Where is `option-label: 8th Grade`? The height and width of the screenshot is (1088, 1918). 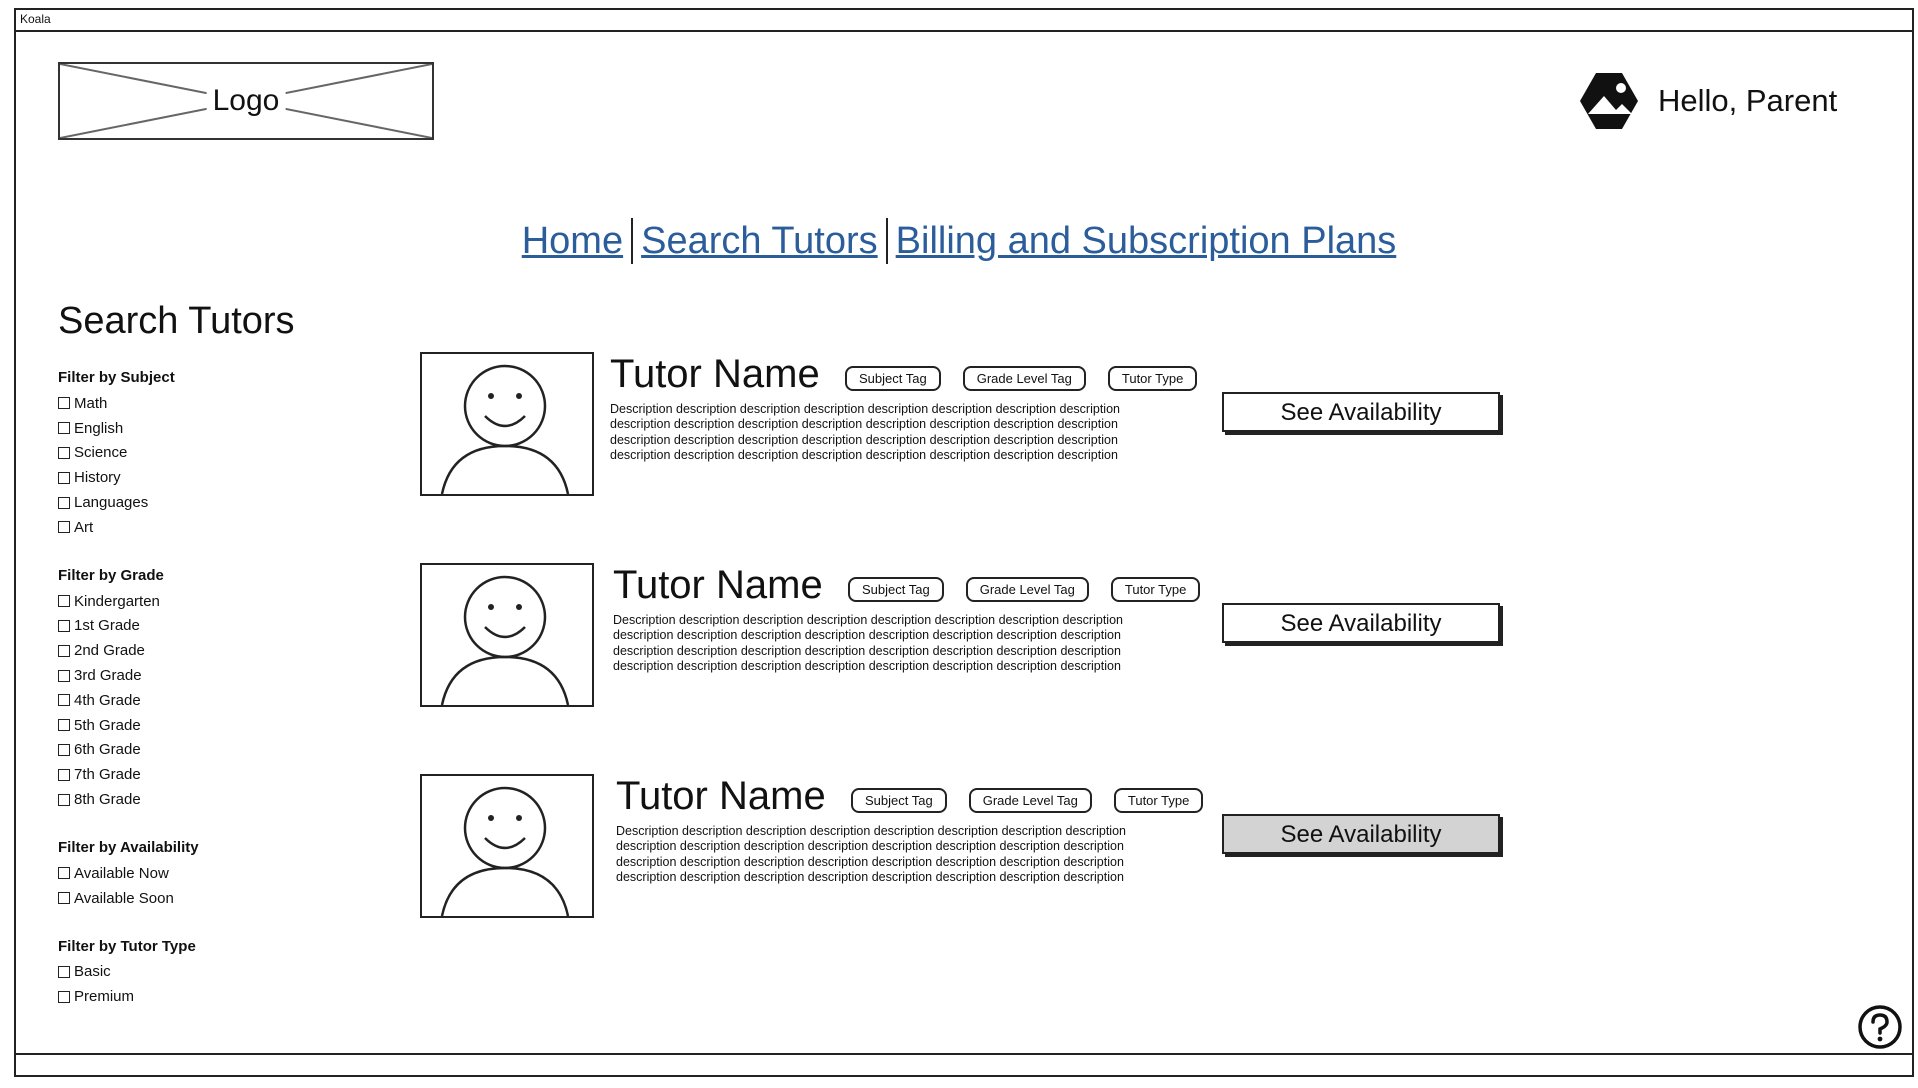 option-label: 8th Grade is located at coordinates (107, 800).